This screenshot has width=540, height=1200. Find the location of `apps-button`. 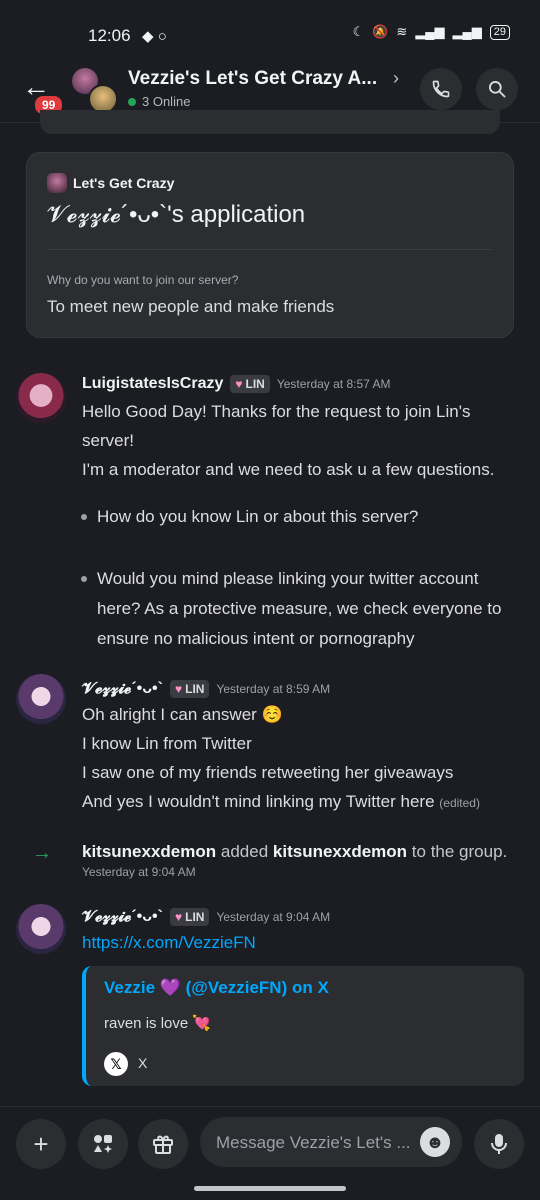

apps-button is located at coordinates (103, 1144).